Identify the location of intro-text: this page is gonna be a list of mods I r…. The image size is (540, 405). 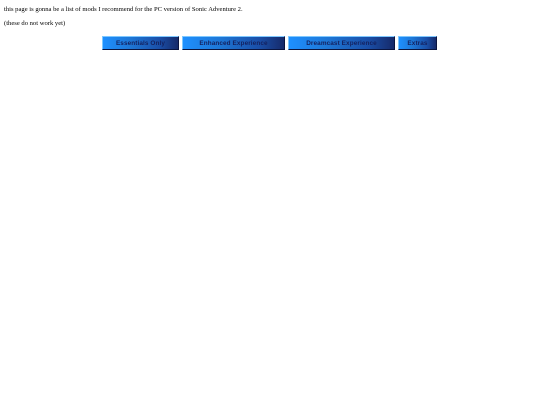
(123, 9).